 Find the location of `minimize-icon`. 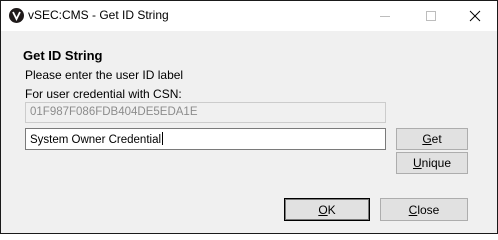

minimize-icon is located at coordinates (385, 16).